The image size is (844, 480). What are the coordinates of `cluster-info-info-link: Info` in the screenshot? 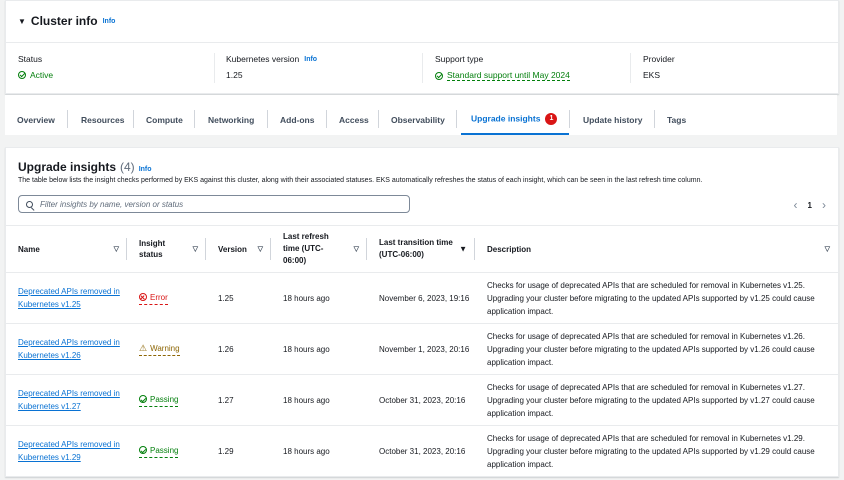 It's located at (109, 21).